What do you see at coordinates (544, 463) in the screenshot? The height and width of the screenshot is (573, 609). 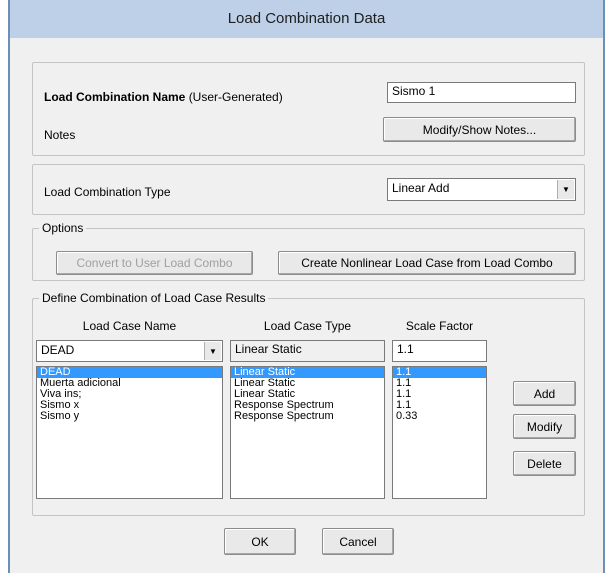 I see `delete-button: Delete` at bounding box center [544, 463].